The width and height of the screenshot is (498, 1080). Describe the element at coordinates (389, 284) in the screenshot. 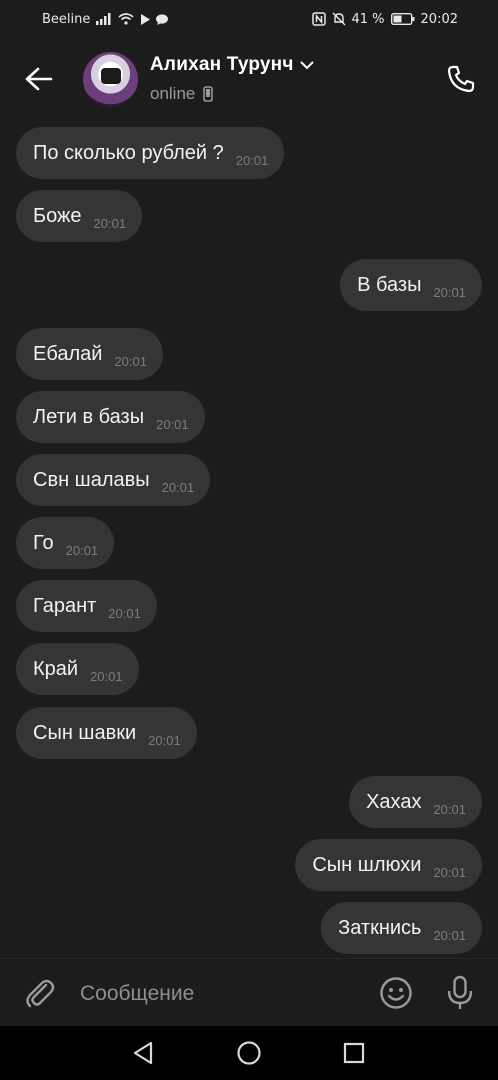

I see `message-text: В базы` at that location.